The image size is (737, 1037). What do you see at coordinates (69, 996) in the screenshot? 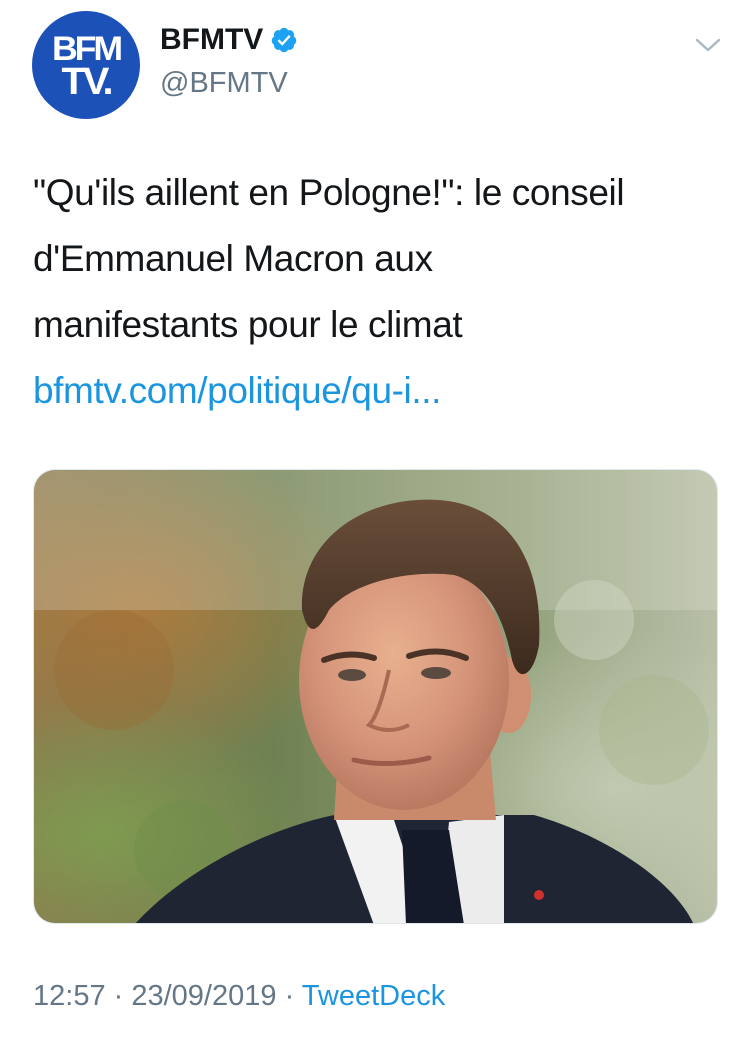
I see `tweet-time: 12:57` at bounding box center [69, 996].